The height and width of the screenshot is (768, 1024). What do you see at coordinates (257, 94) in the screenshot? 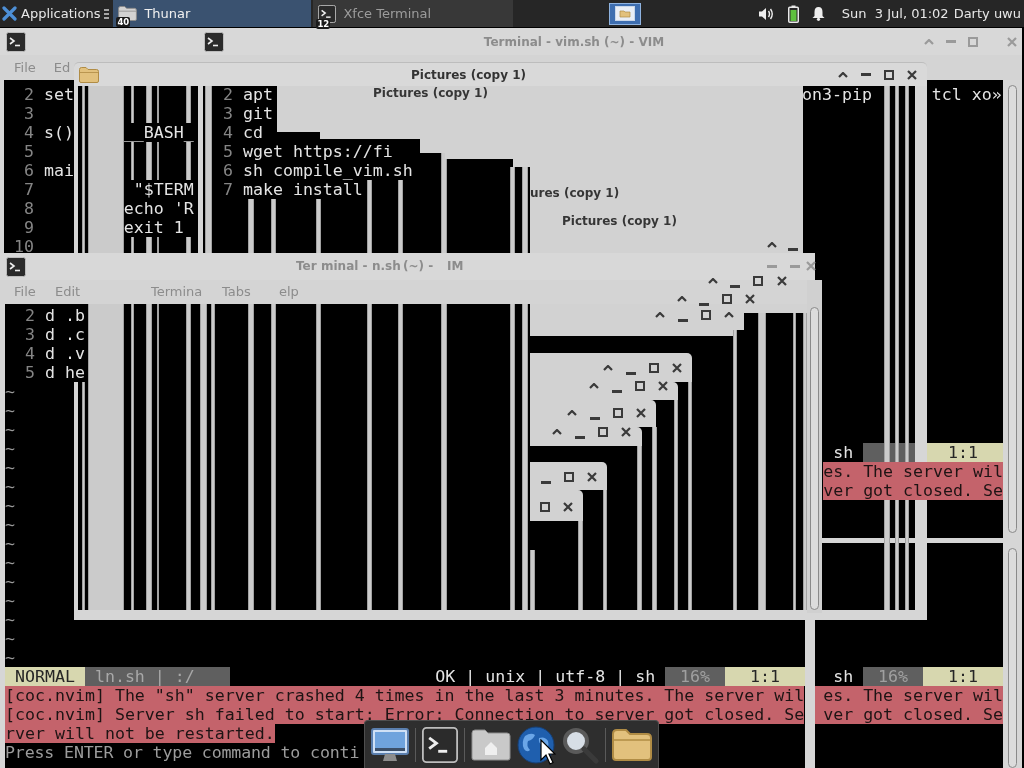
I see `code-text: apt` at bounding box center [257, 94].